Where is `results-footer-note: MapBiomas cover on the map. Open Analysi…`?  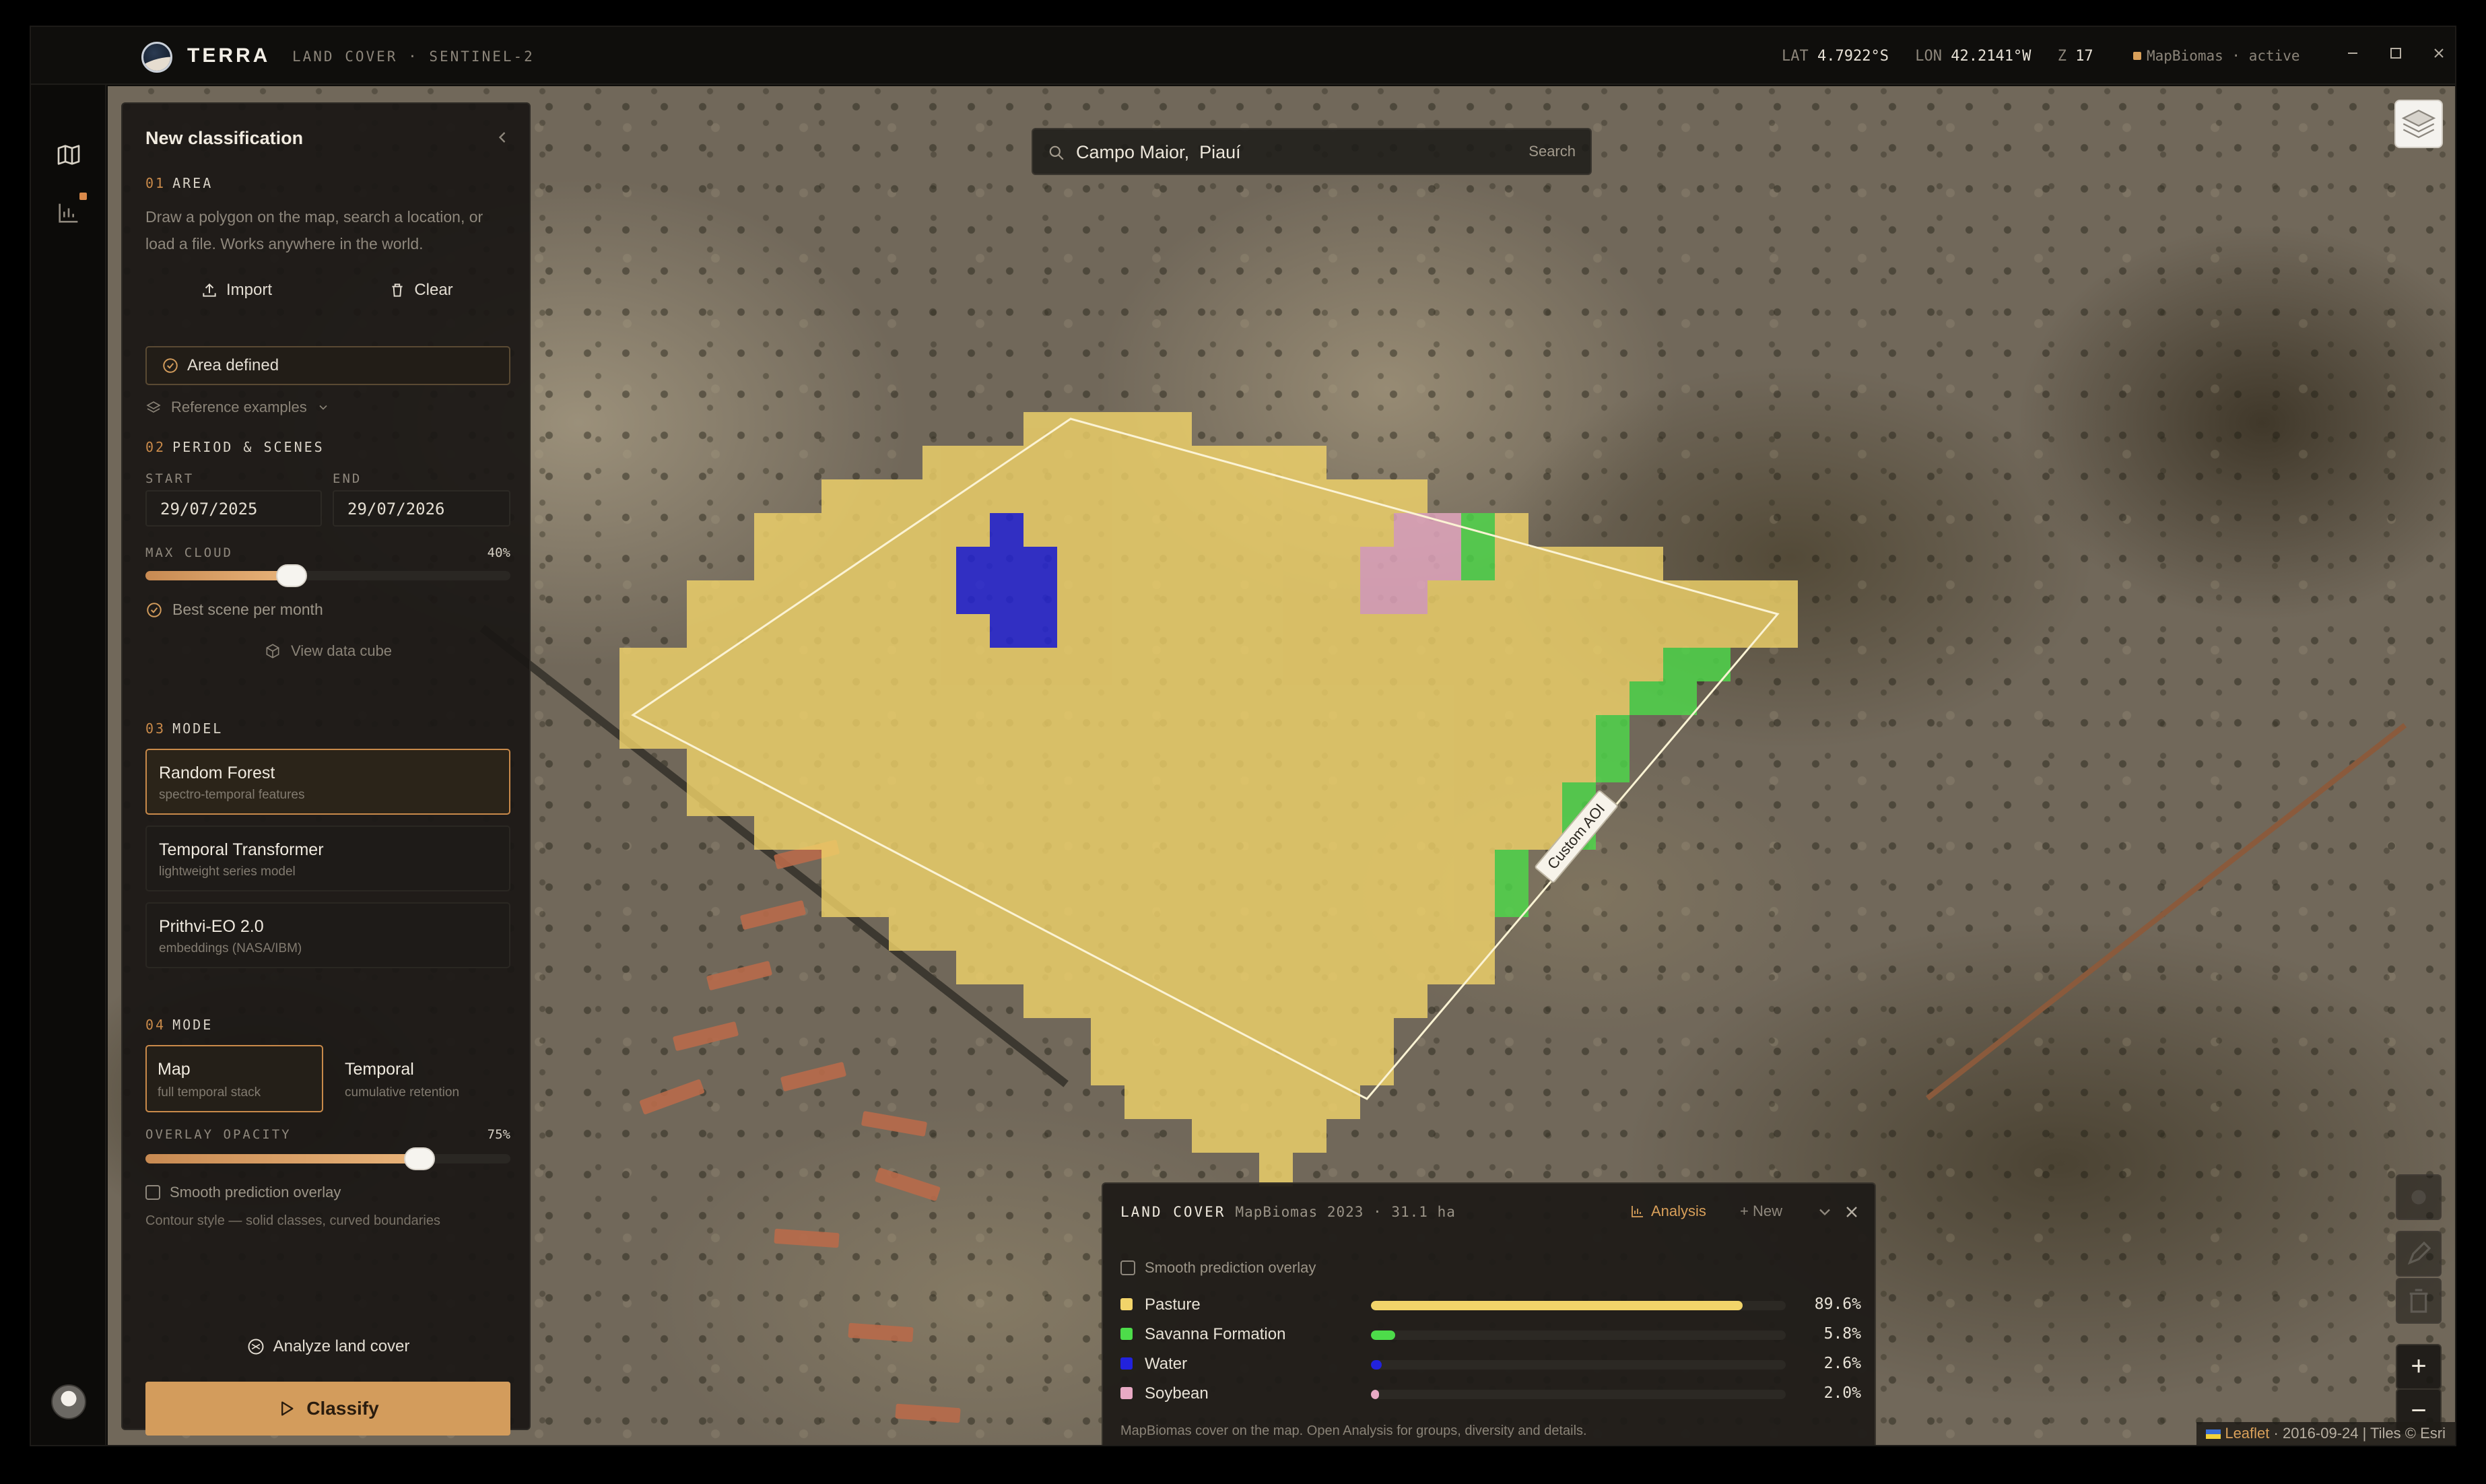
results-footer-note: MapBiomas cover on the map. Open Analysi… is located at coordinates (1354, 1430).